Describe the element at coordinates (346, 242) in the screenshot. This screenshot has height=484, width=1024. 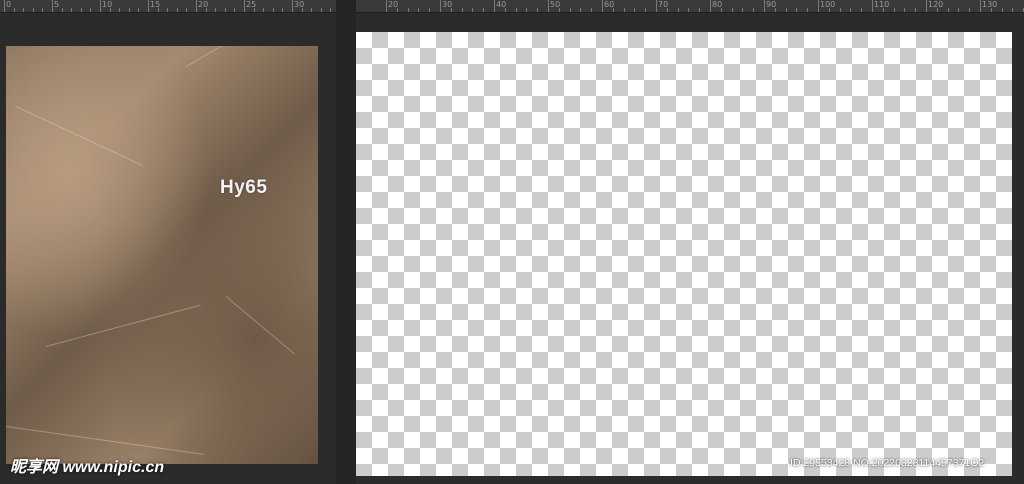
I see `panel-divider` at that location.